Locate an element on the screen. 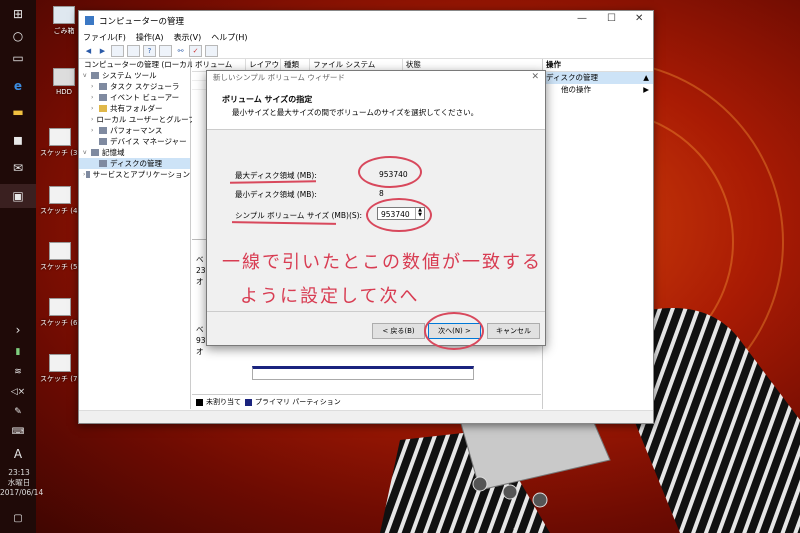 The height and width of the screenshot is (533, 800). notification-icon: ▢ is located at coordinates (18, 518).